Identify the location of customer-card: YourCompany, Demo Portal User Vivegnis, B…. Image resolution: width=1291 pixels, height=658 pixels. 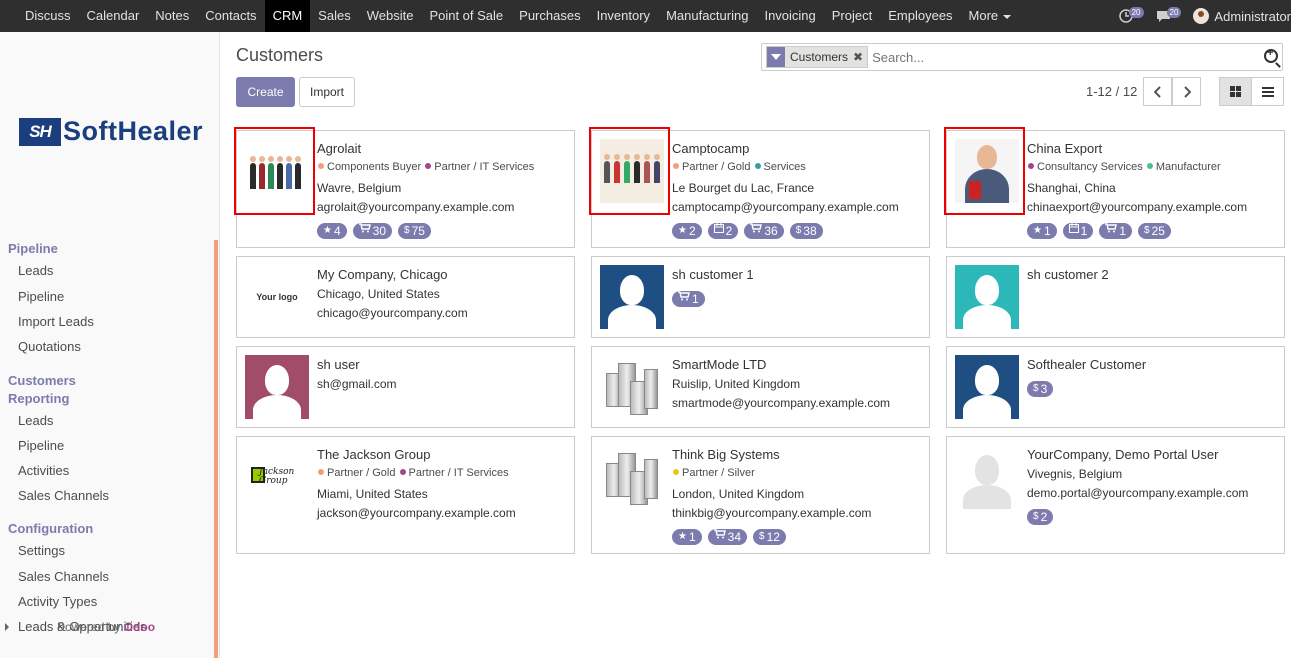
(1115, 495).